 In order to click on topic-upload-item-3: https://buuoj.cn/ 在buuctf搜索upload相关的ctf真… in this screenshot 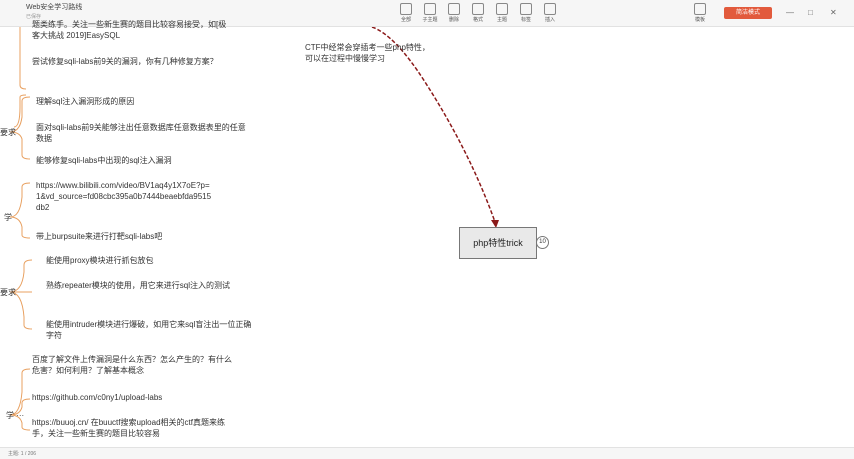, I will do `click(132, 428)`.